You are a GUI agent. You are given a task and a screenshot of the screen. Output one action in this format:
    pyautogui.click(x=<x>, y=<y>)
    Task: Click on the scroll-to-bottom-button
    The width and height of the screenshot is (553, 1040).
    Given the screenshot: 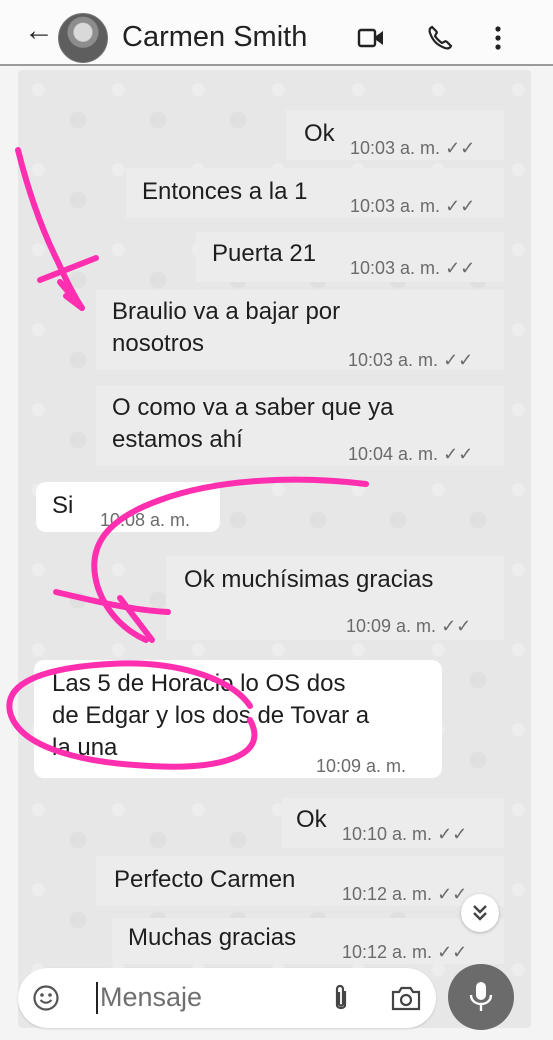 What is the action you would take?
    pyautogui.click(x=480, y=913)
    